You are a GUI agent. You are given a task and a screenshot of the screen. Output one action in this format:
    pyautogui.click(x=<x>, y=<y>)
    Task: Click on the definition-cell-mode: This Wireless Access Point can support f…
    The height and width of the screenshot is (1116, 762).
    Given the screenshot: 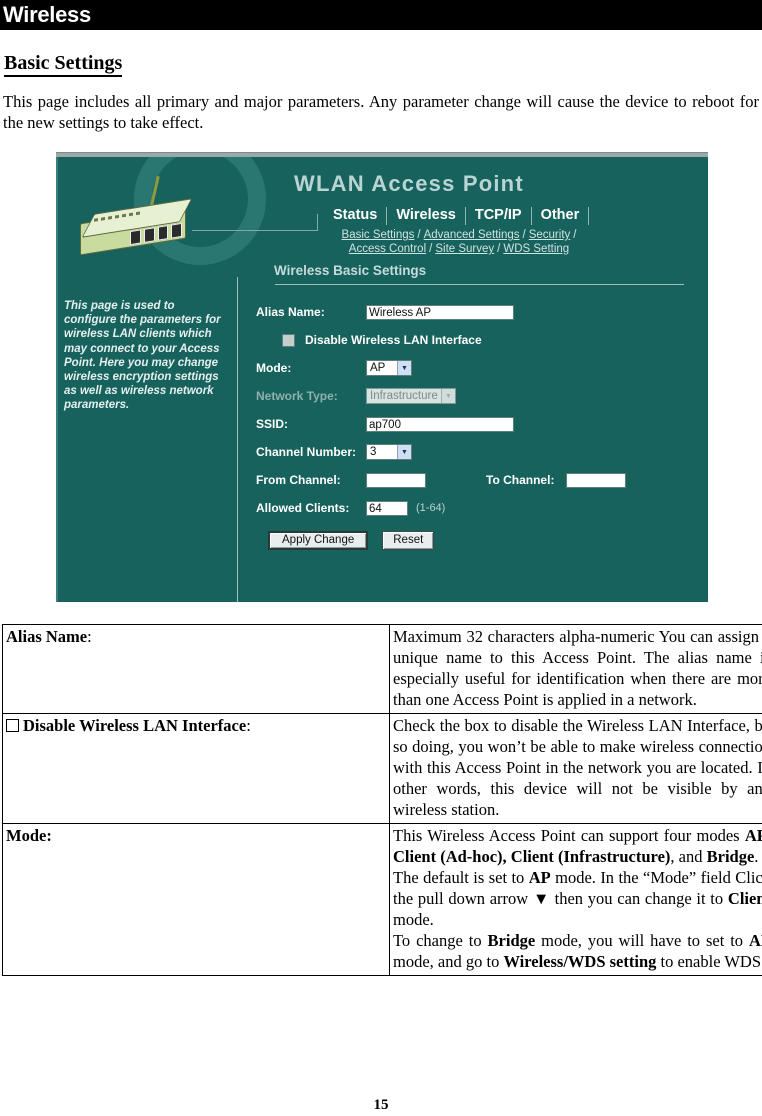 What is the action you would take?
    pyautogui.click(x=575, y=899)
    